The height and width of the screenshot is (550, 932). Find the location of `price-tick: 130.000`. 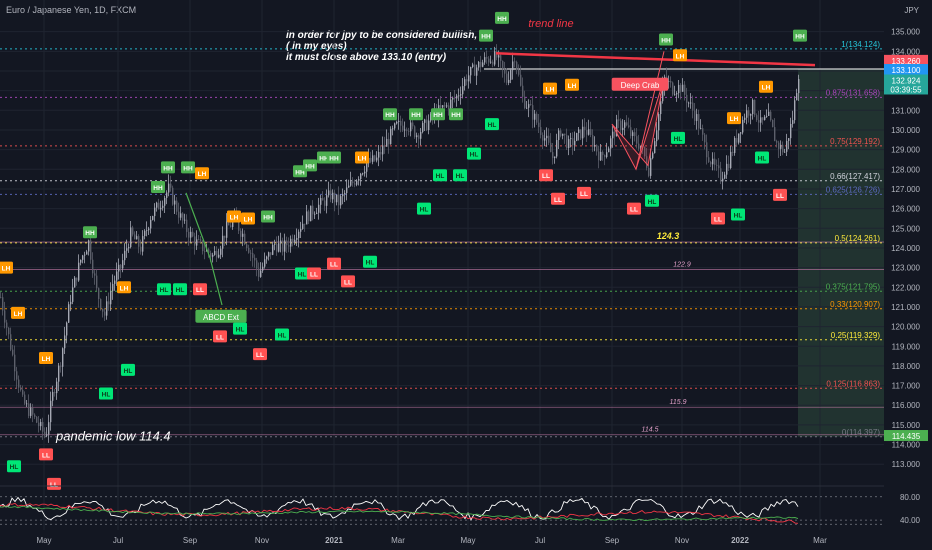

price-tick: 130.000 is located at coordinates (905, 130).